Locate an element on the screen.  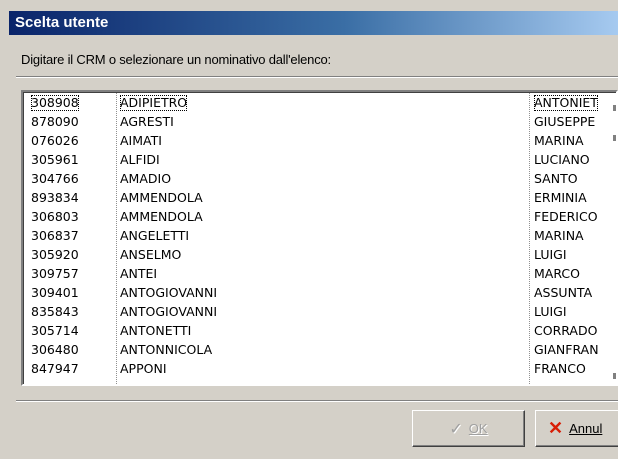
list-item-name: SANTO is located at coordinates (556, 178).